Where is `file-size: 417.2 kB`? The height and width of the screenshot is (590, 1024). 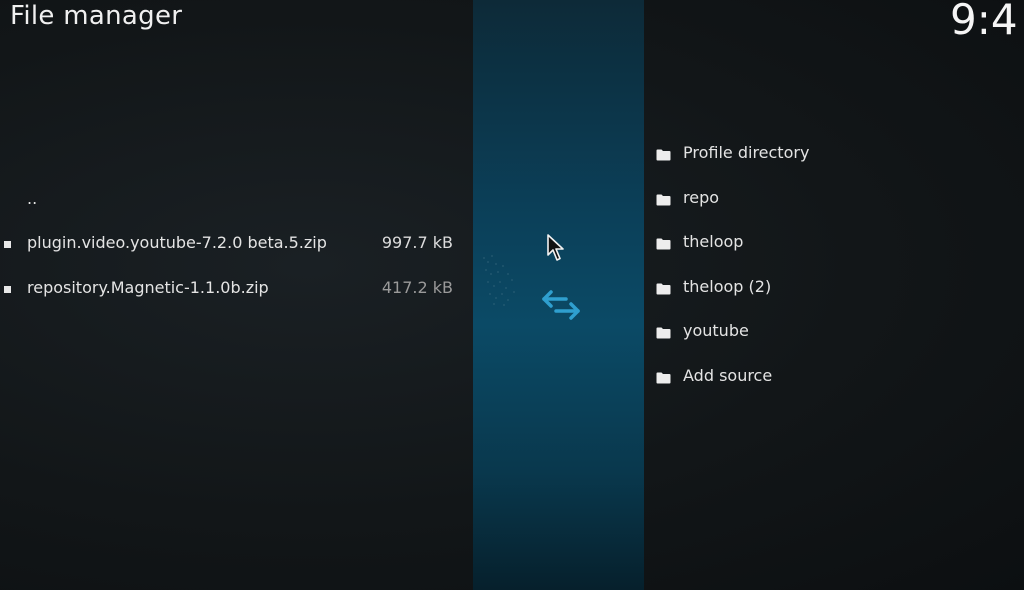 file-size: 417.2 kB is located at coordinates (417, 287).